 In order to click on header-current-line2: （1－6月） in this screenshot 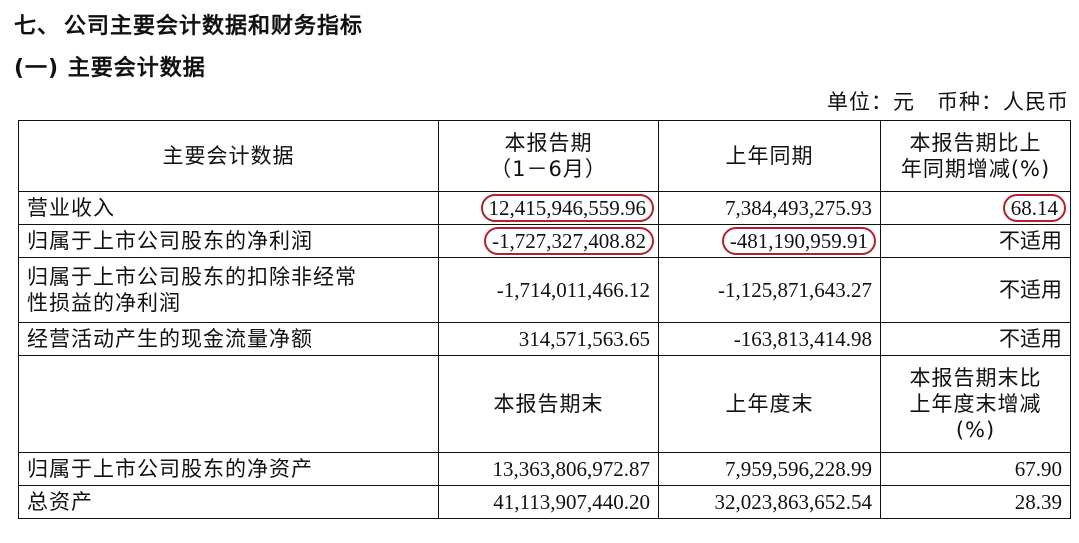, I will do `click(548, 169)`.